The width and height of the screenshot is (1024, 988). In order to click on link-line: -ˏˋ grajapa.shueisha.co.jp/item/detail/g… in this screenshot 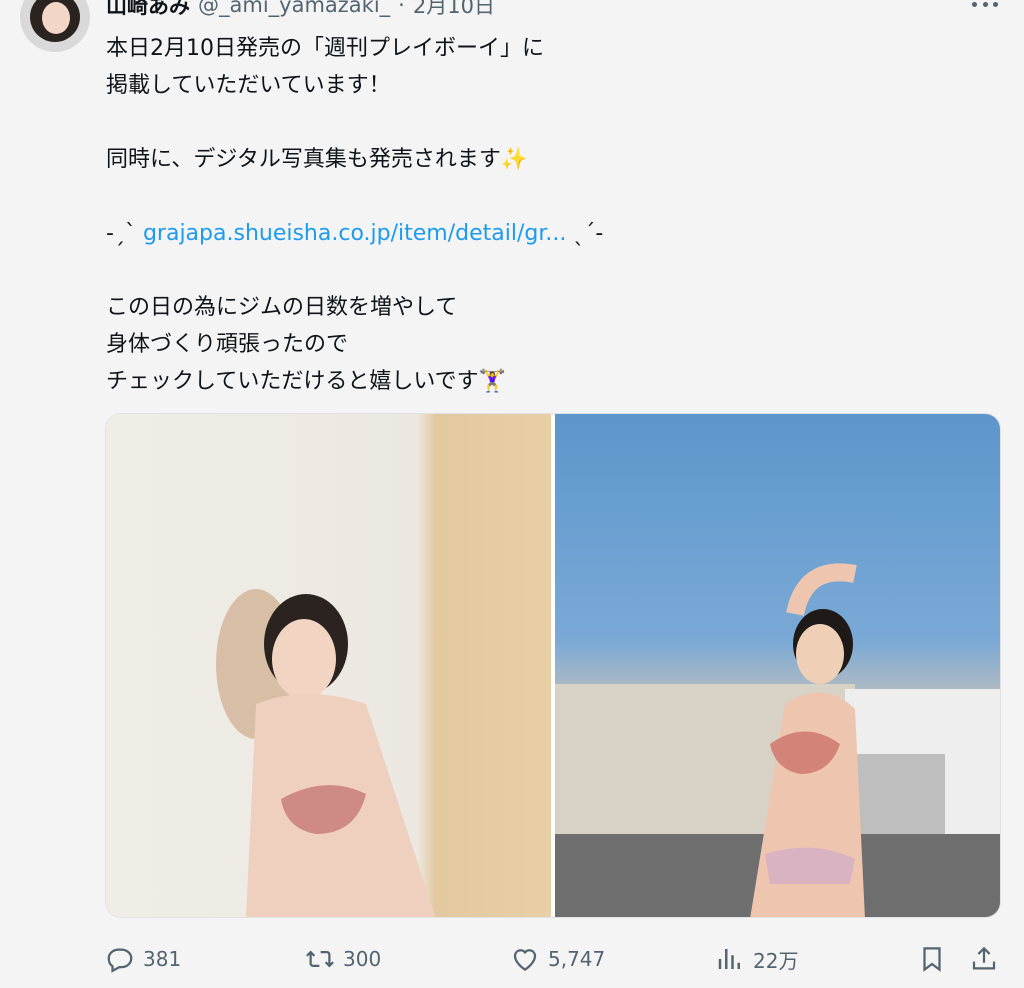, I will do `click(546, 233)`.